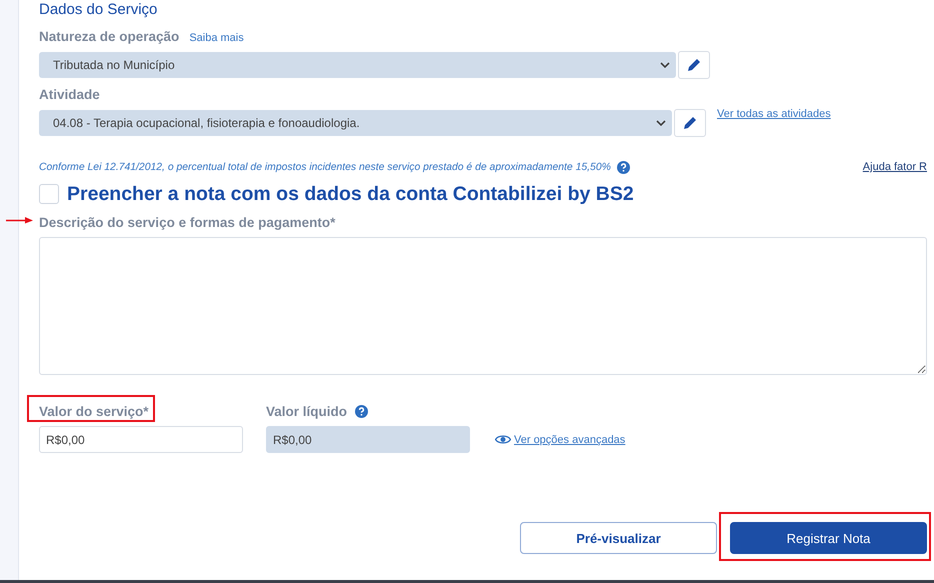 The height and width of the screenshot is (583, 934). Describe the element at coordinates (325, 167) in the screenshot. I see `tax-note: Conforme Lei 12.741/2012, o percentual total de impostos incidentes neste serviço prestado é de aproximadamente 15,50%` at that location.